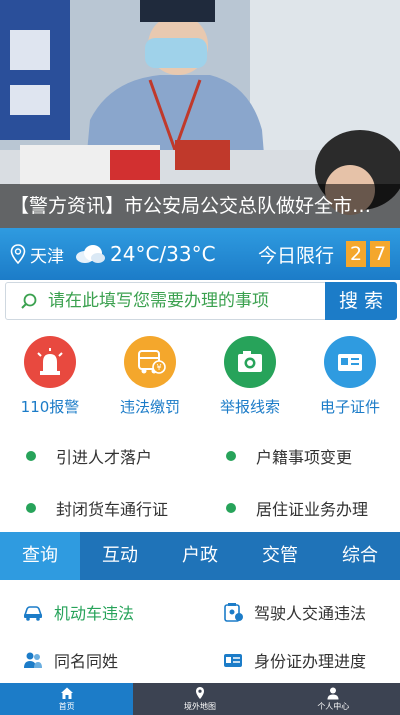 This screenshot has width=400, height=715. Describe the element at coordinates (199, 693) in the screenshot. I see `map-pin-icon` at that location.